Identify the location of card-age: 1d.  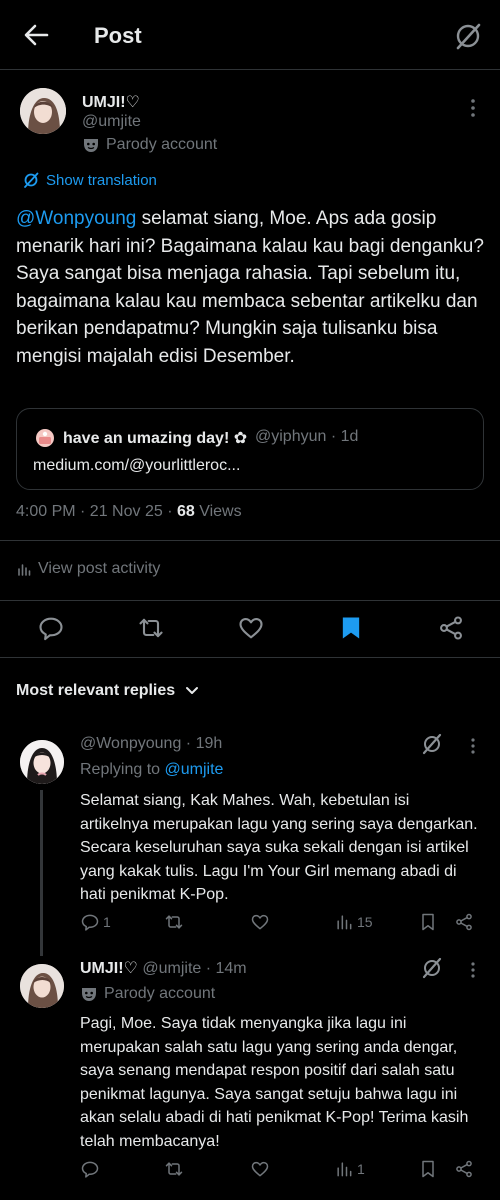
(349, 436).